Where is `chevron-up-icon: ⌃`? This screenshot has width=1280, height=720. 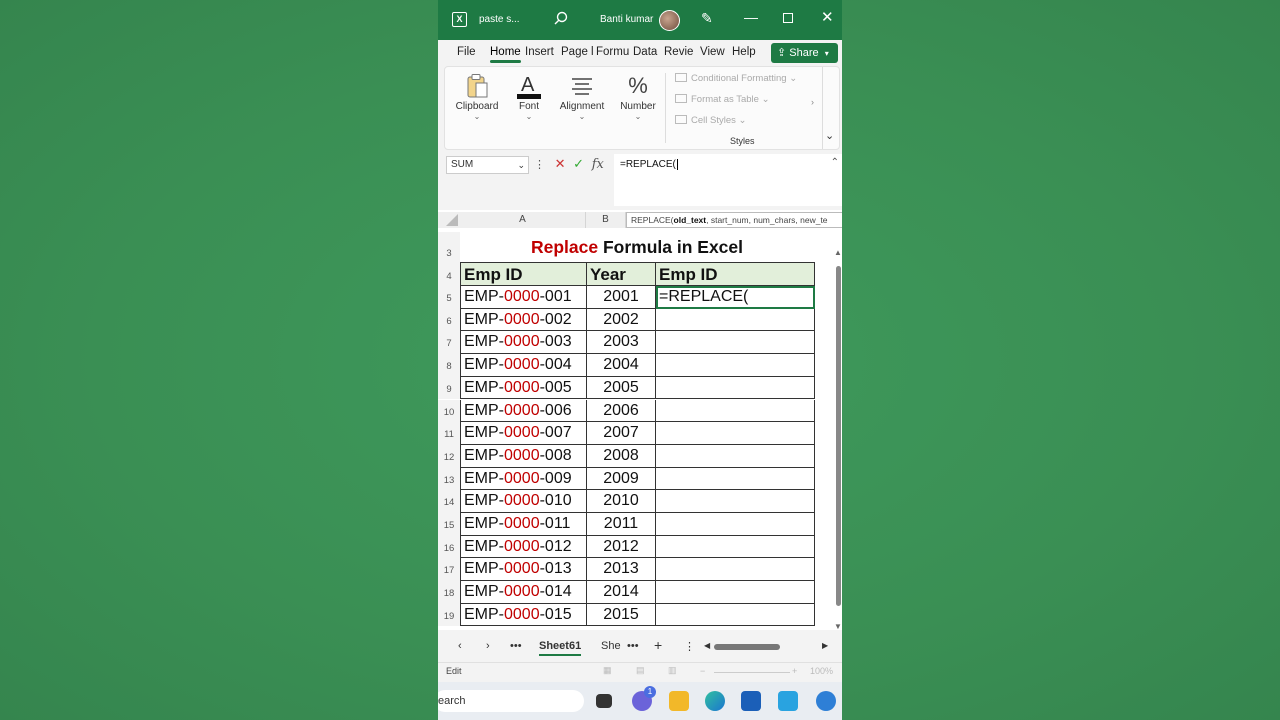
chevron-up-icon: ⌃ is located at coordinates (835, 162).